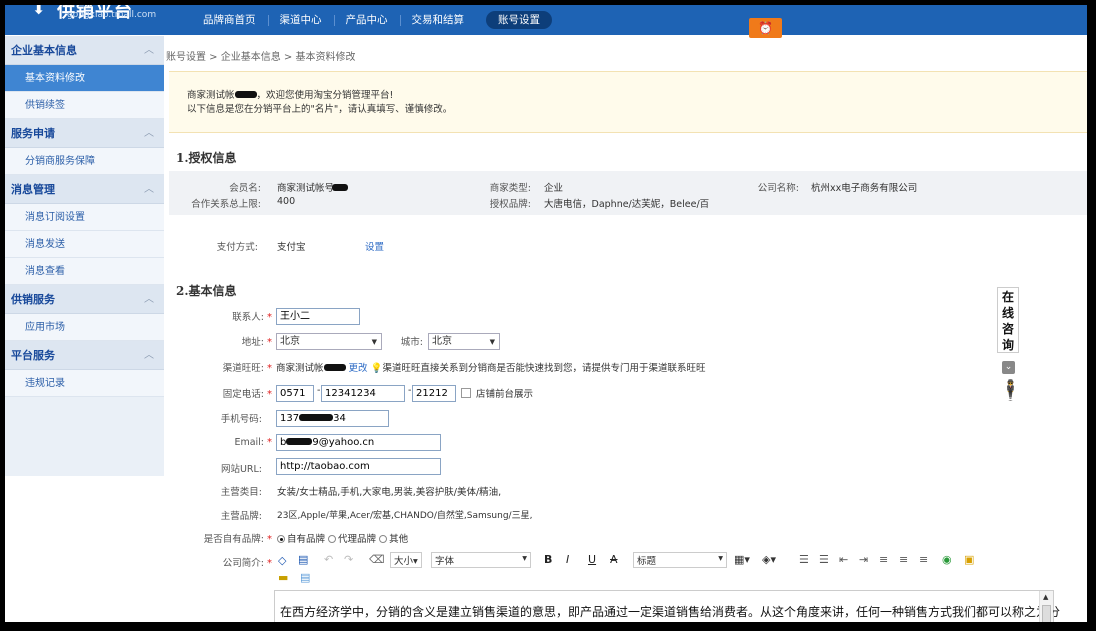  Describe the element at coordinates (1008, 367) in the screenshot. I see `chevron-down-icon: ⌄` at that location.